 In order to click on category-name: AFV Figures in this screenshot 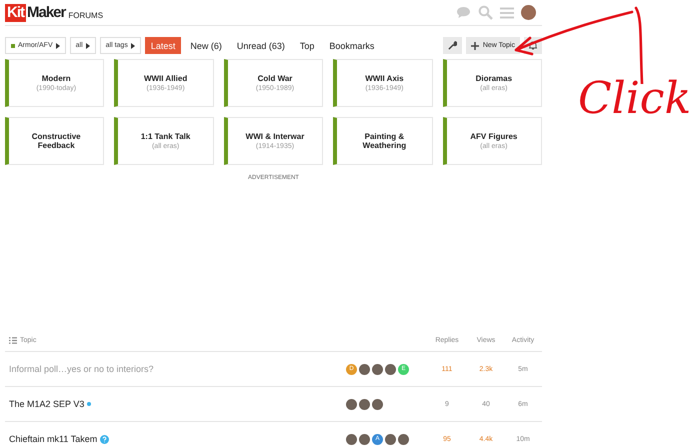, I will do `click(494, 136)`.